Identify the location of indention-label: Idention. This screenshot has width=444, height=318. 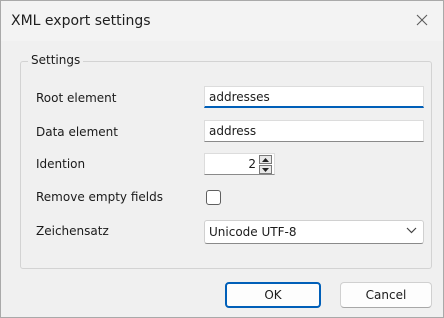
(61, 164).